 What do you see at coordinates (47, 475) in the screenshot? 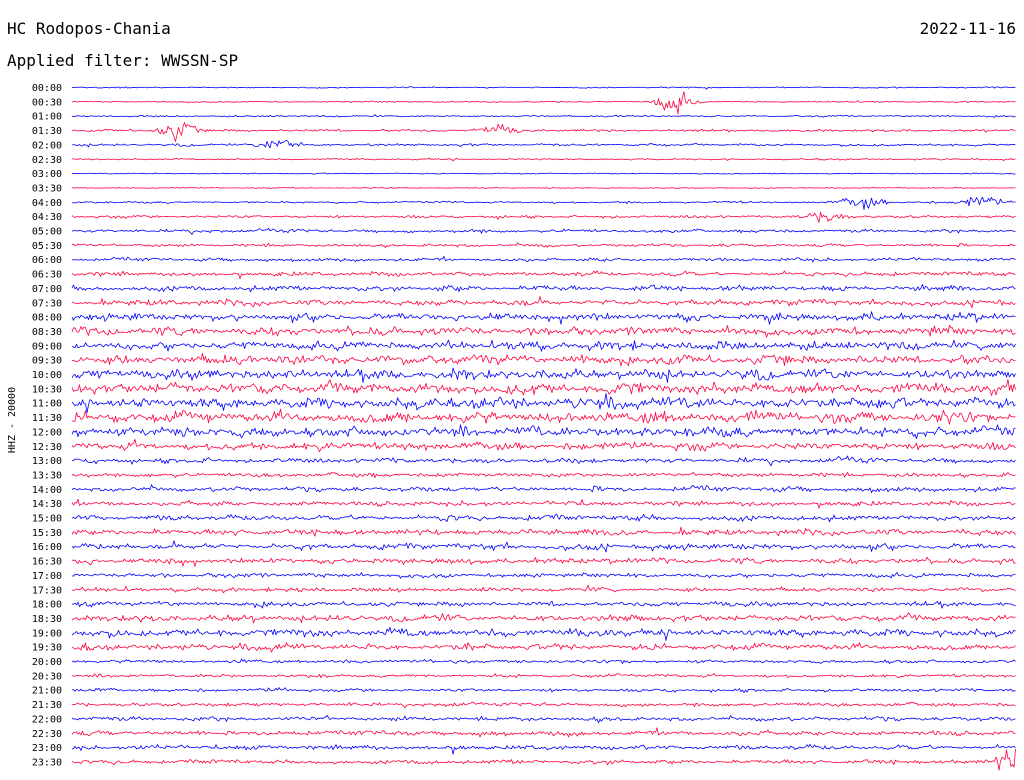
I see `row-label-1330: 13:30` at bounding box center [47, 475].